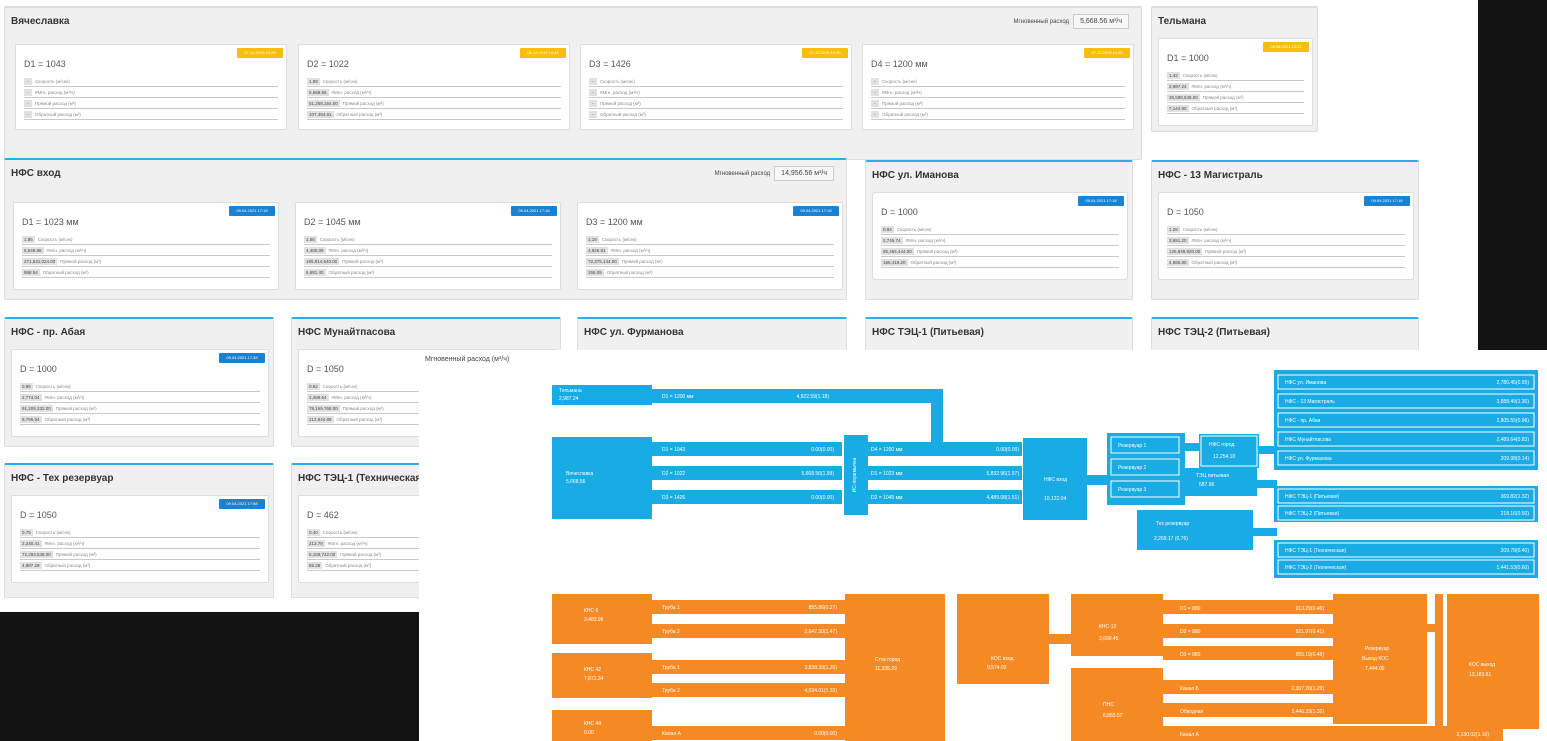  I want to click on reading-row: 72,375,144.00 Прямой расход (м³), so click(710, 261).